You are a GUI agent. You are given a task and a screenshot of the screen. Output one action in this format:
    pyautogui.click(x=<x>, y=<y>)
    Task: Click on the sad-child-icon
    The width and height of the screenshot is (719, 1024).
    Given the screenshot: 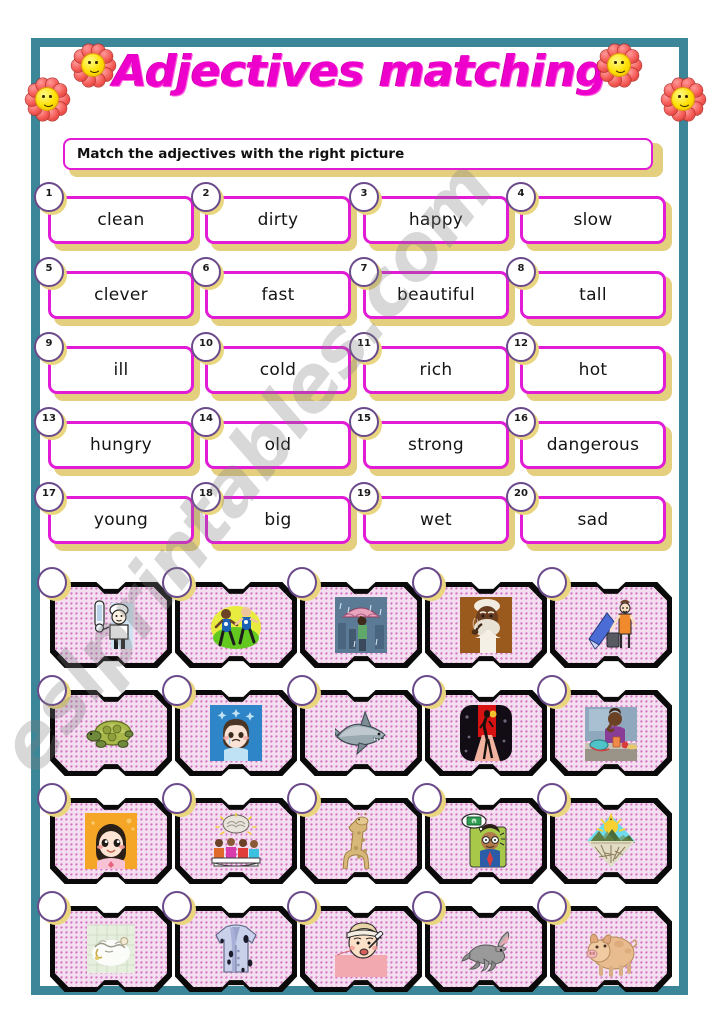 What is the action you would take?
    pyautogui.click(x=236, y=733)
    